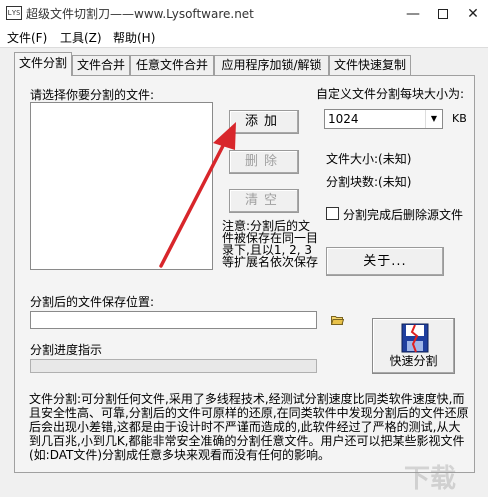 The width and height of the screenshot is (488, 497). What do you see at coordinates (369, 182) in the screenshot?
I see `chunk-count-label: 分割块数:(未知)` at bounding box center [369, 182].